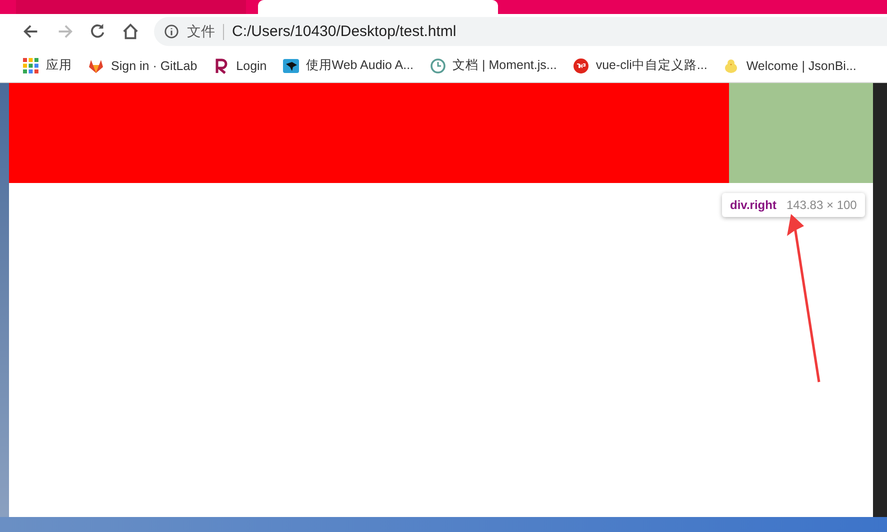 The height and width of the screenshot is (532, 887). Describe the element at coordinates (47, 65) in the screenshot. I see `bookmark-item: 应用` at that location.